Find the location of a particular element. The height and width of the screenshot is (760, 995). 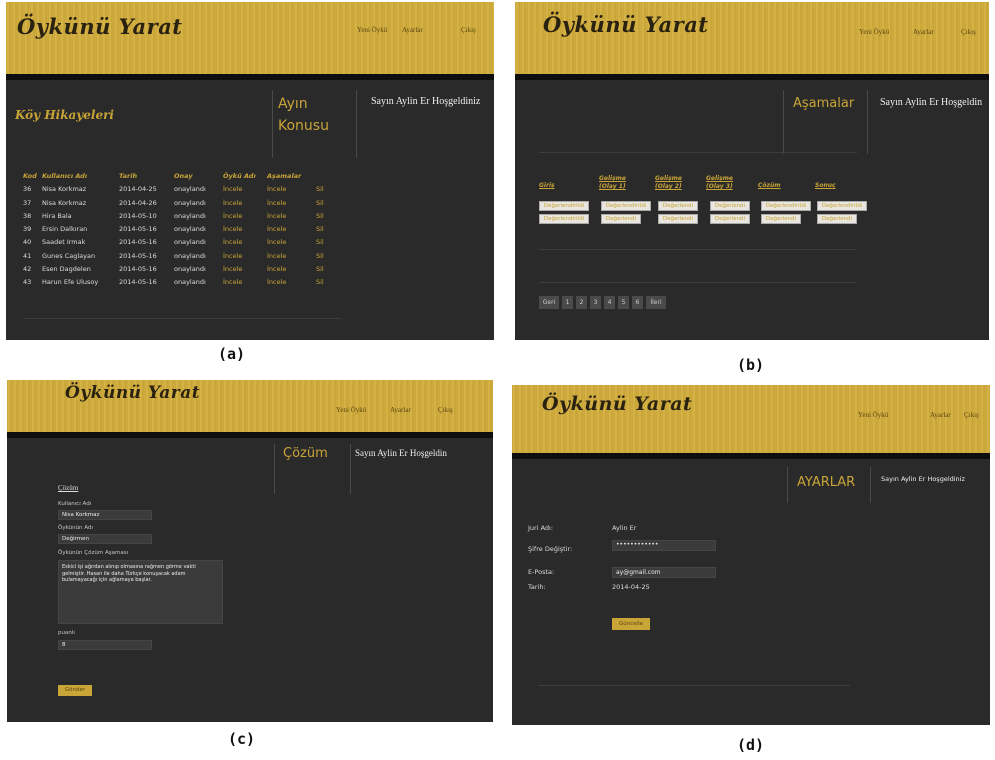

stage-column-header: Gelişme (Olay 1) is located at coordinates (612, 183).